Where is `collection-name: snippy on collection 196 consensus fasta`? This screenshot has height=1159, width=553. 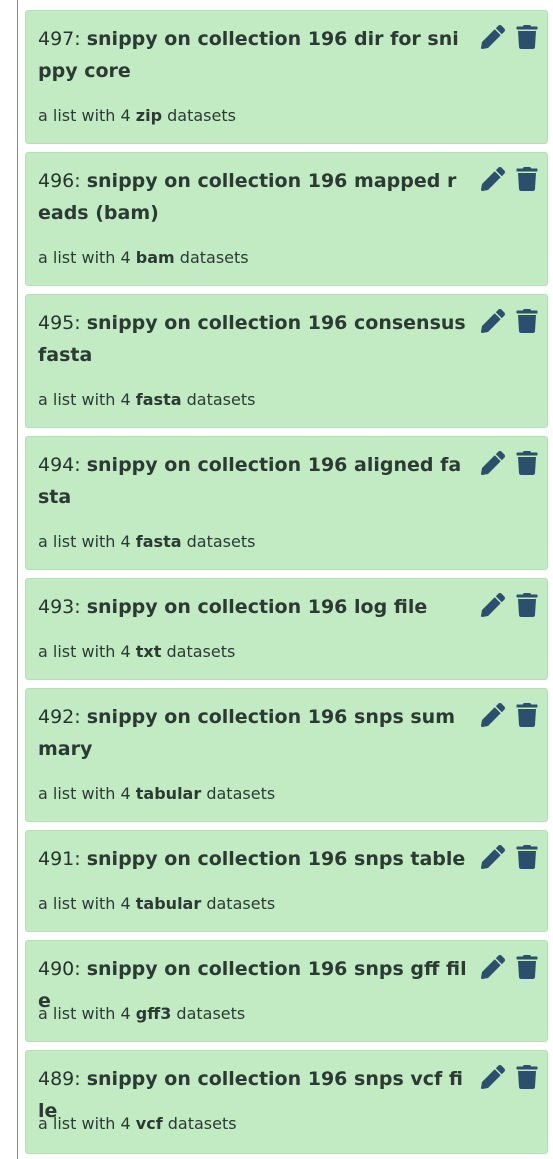 collection-name: snippy on collection 196 consensus fasta is located at coordinates (252, 339).